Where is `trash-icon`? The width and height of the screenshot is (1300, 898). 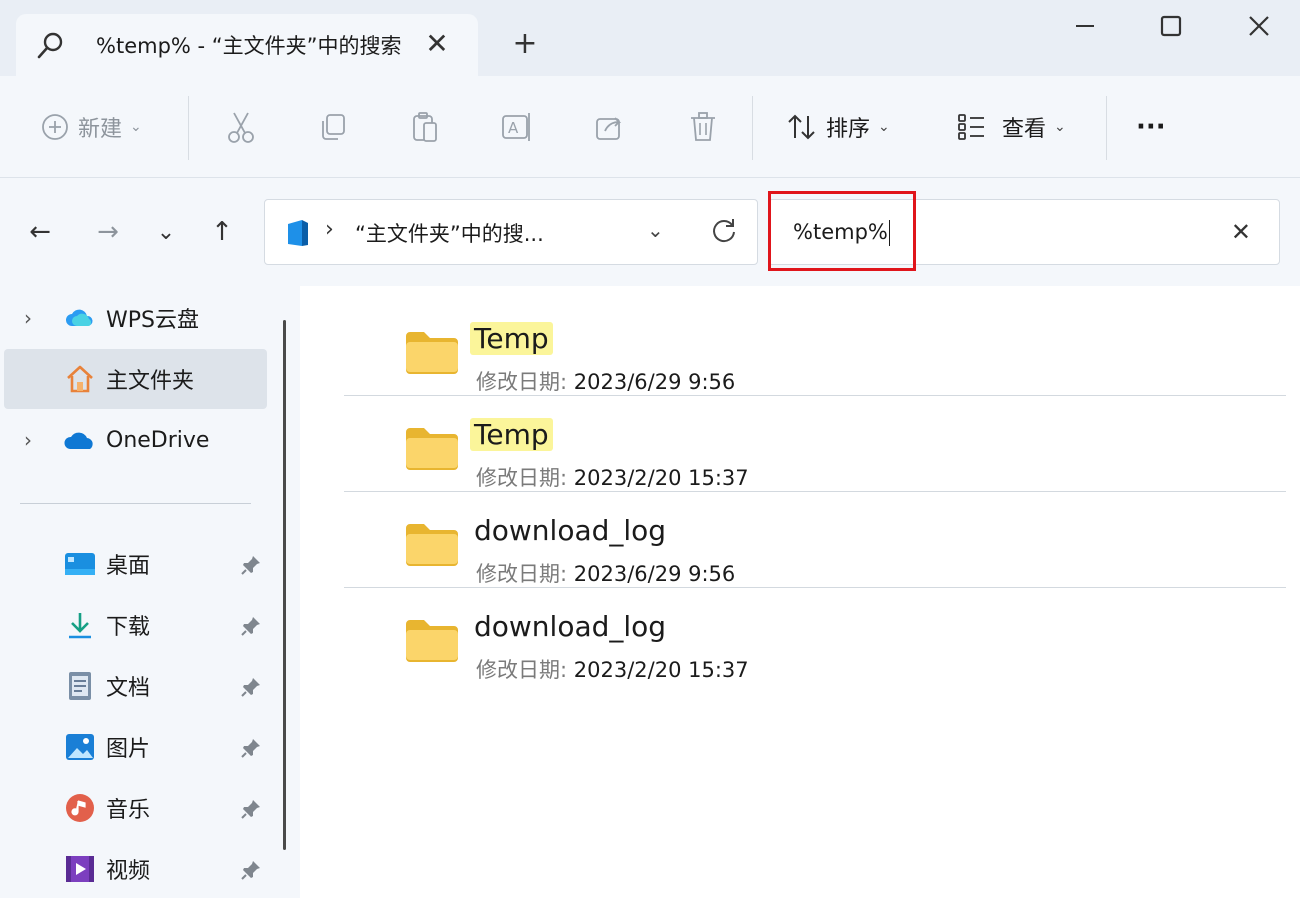 trash-icon is located at coordinates (703, 127).